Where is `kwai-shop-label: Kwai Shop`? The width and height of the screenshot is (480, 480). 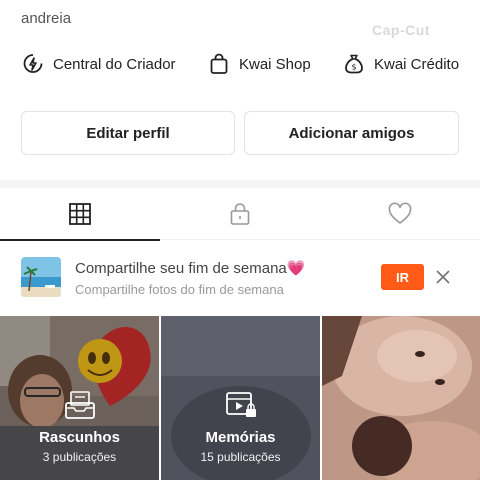
kwai-shop-label: Kwai Shop is located at coordinates (275, 64).